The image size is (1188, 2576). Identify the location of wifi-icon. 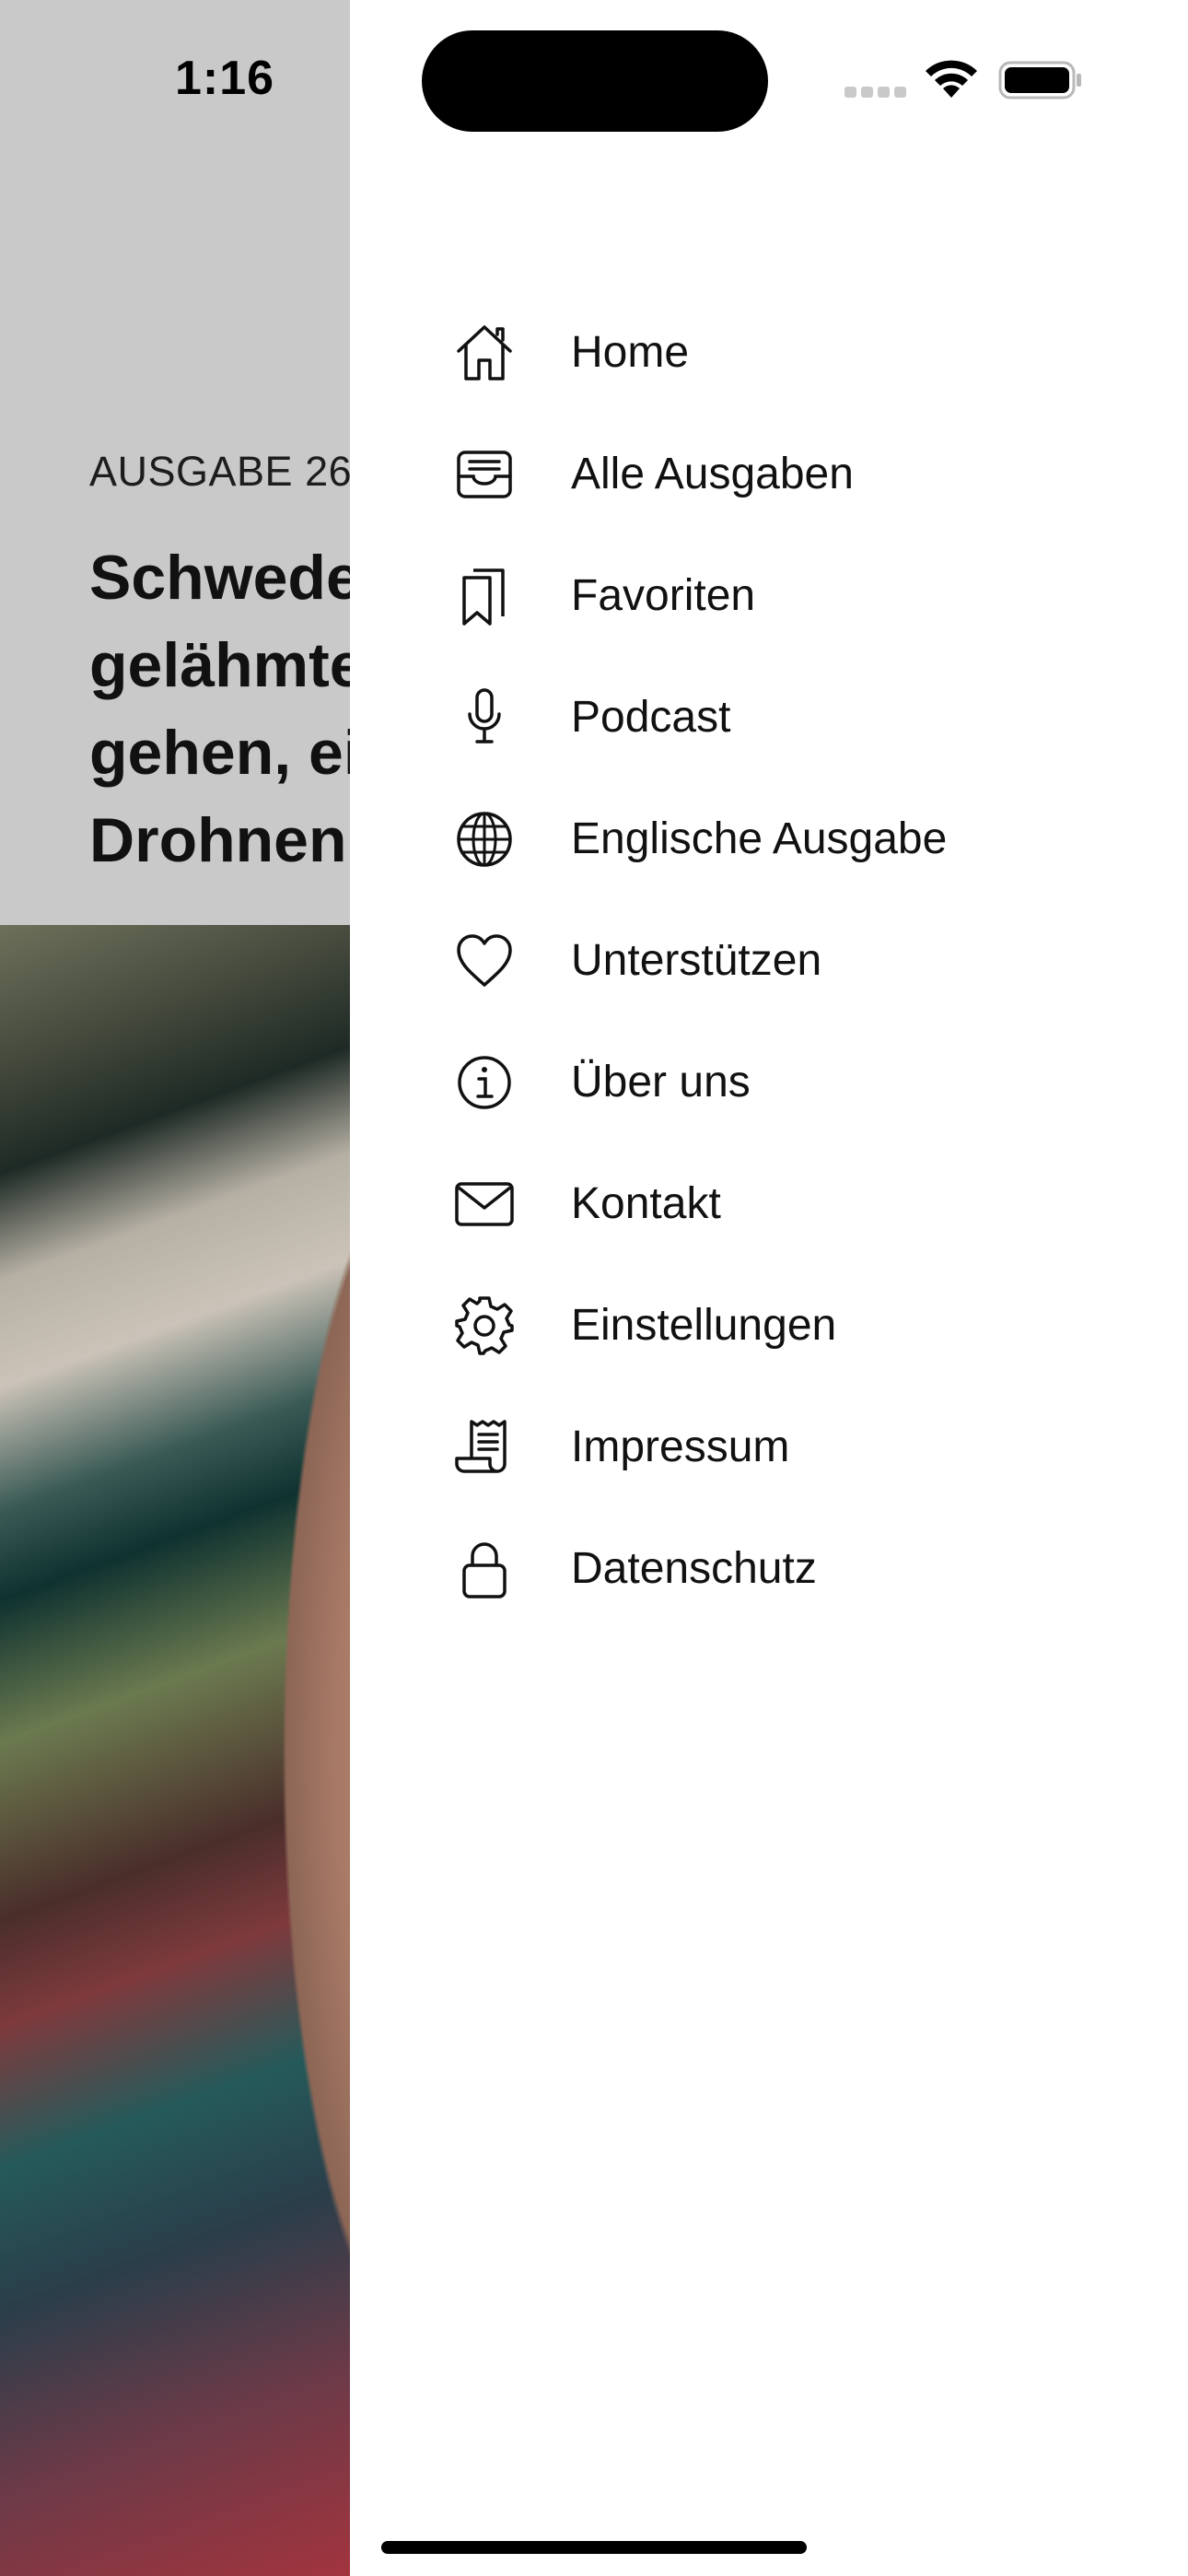
(951, 78).